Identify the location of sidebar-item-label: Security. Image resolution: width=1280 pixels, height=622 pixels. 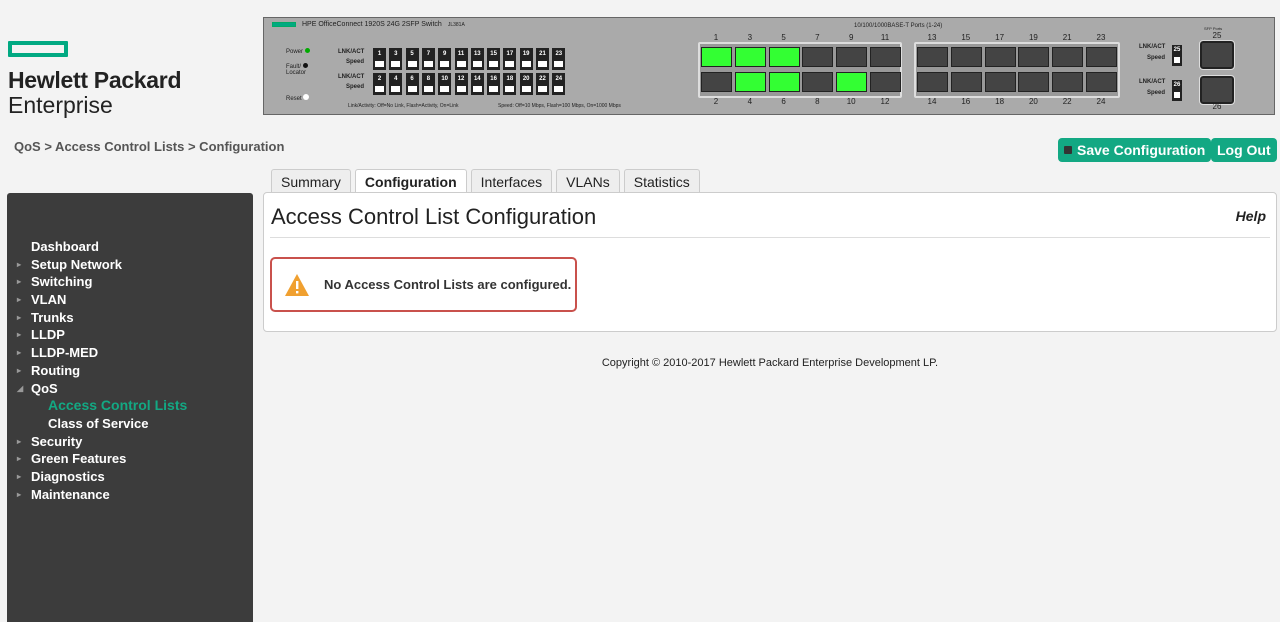
(57, 441).